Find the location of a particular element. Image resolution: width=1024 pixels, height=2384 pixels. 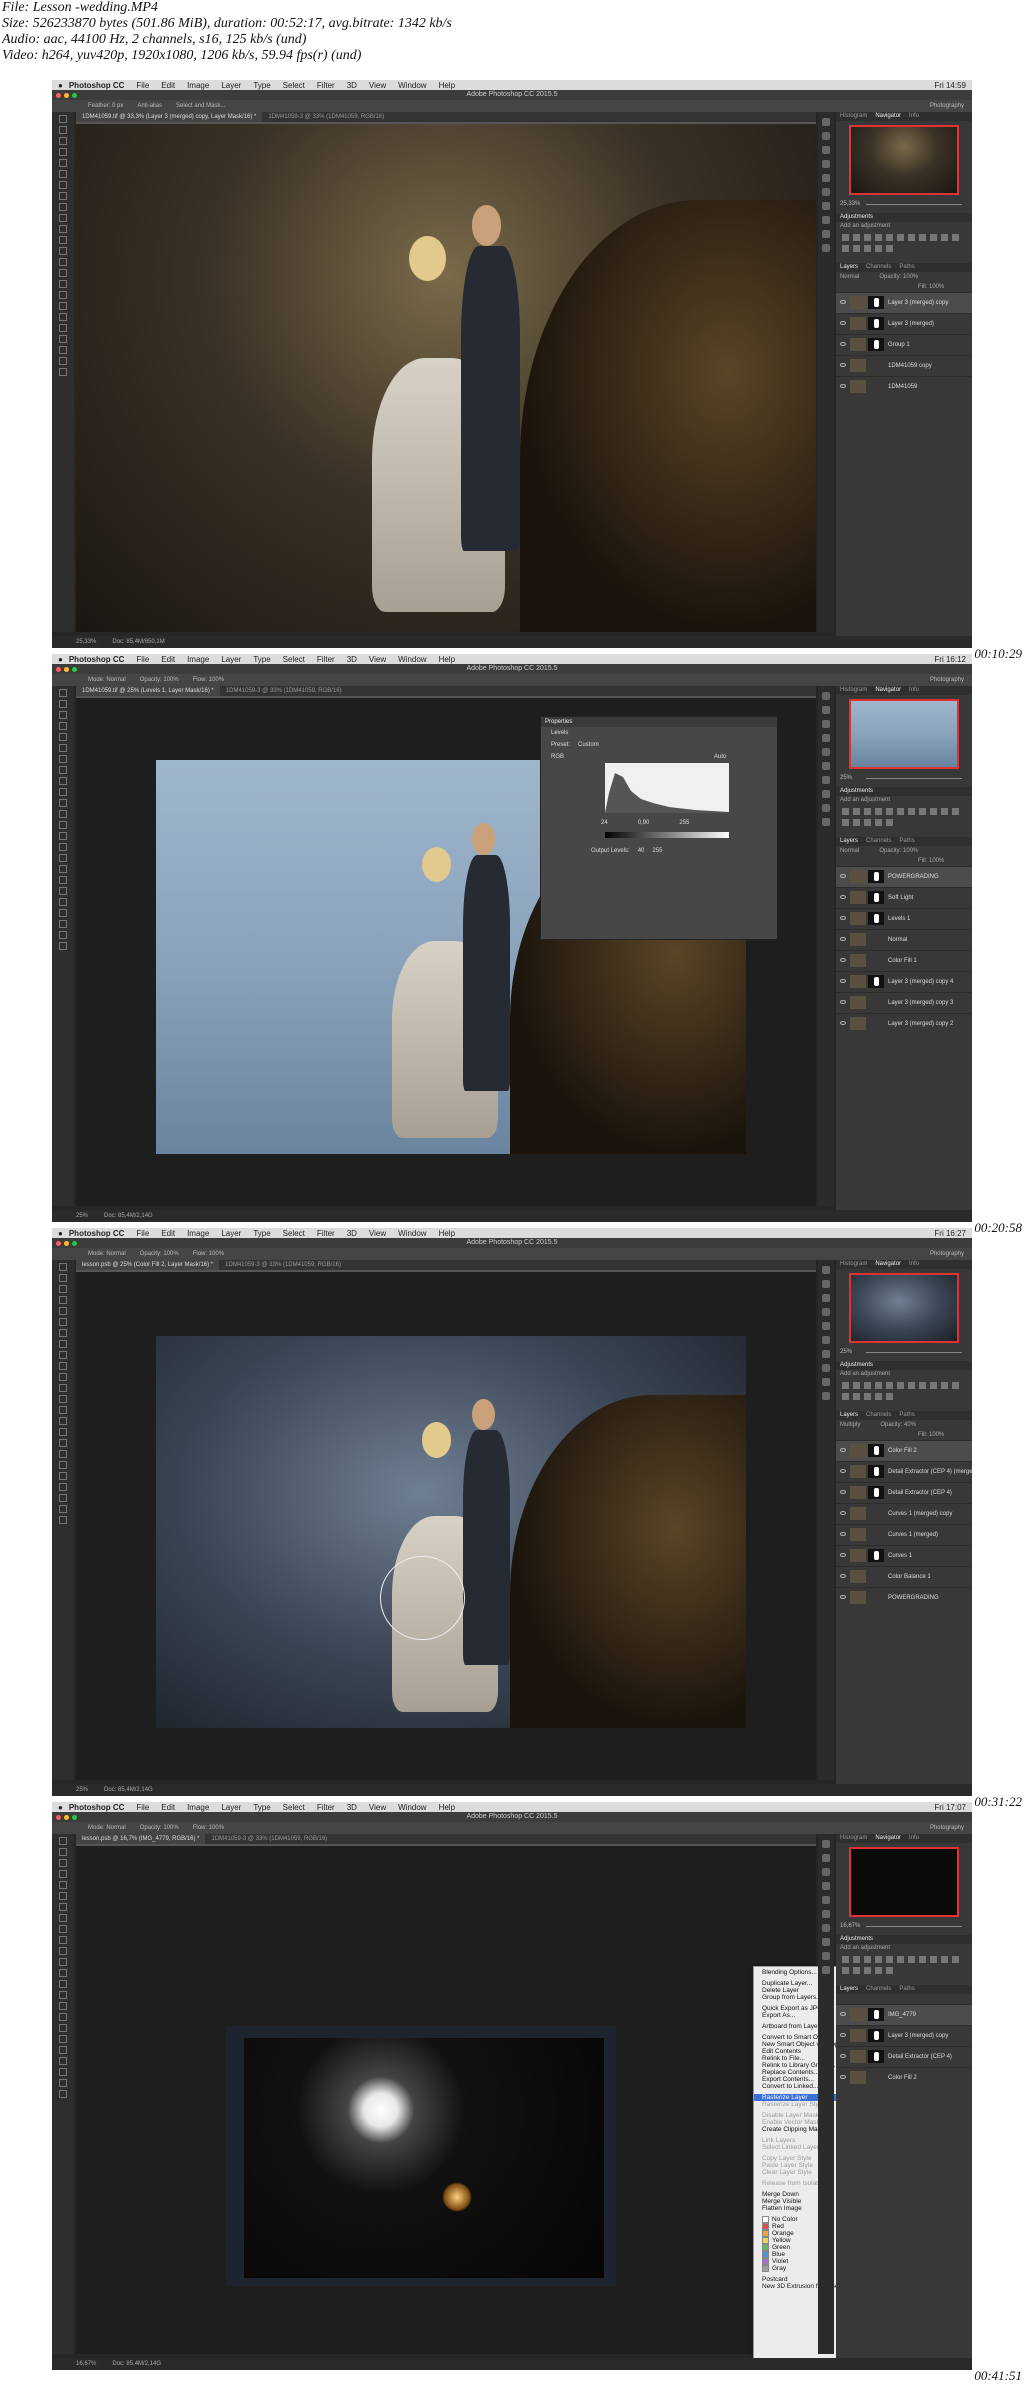

navigator-zoom-value: 25% is located at coordinates (846, 1352).